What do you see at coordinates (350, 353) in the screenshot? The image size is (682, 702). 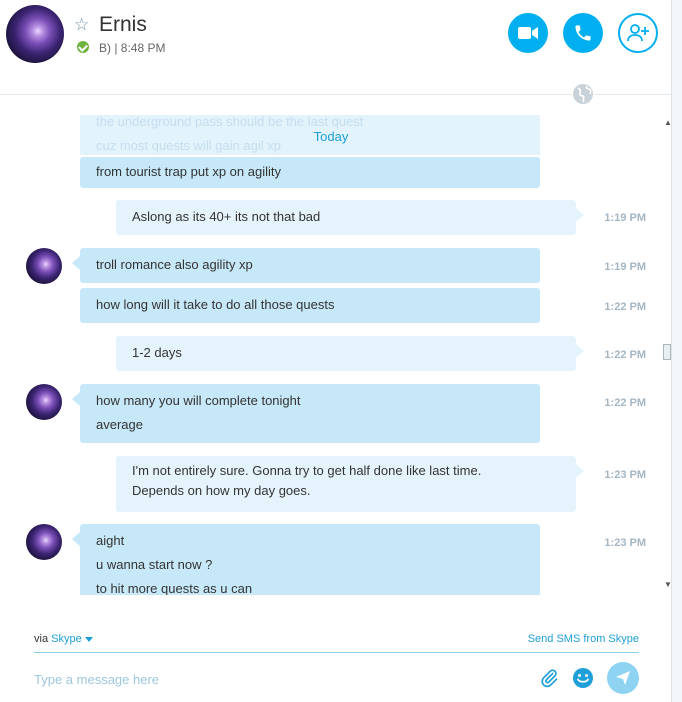 I see `outgoing-message: 1-2 days` at bounding box center [350, 353].